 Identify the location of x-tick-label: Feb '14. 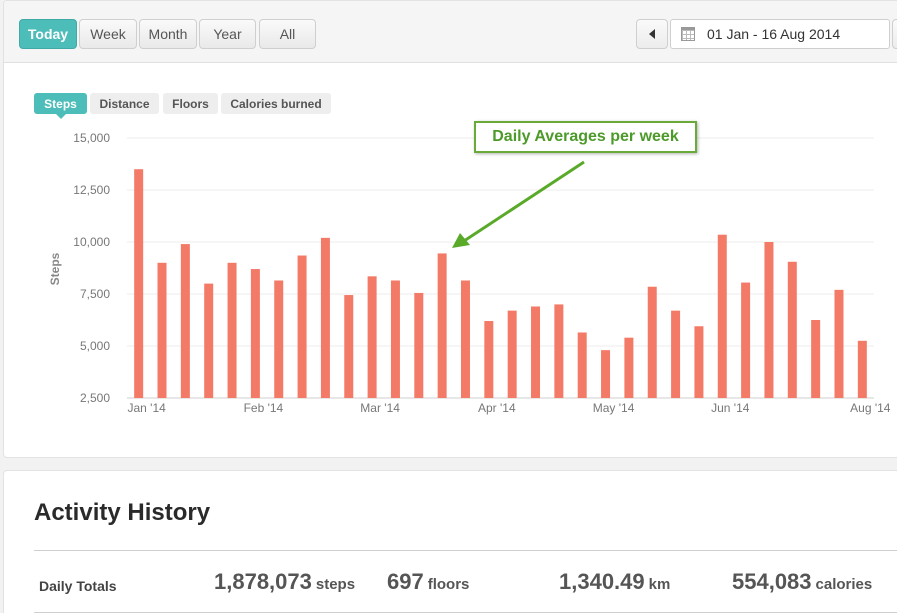
(264, 408).